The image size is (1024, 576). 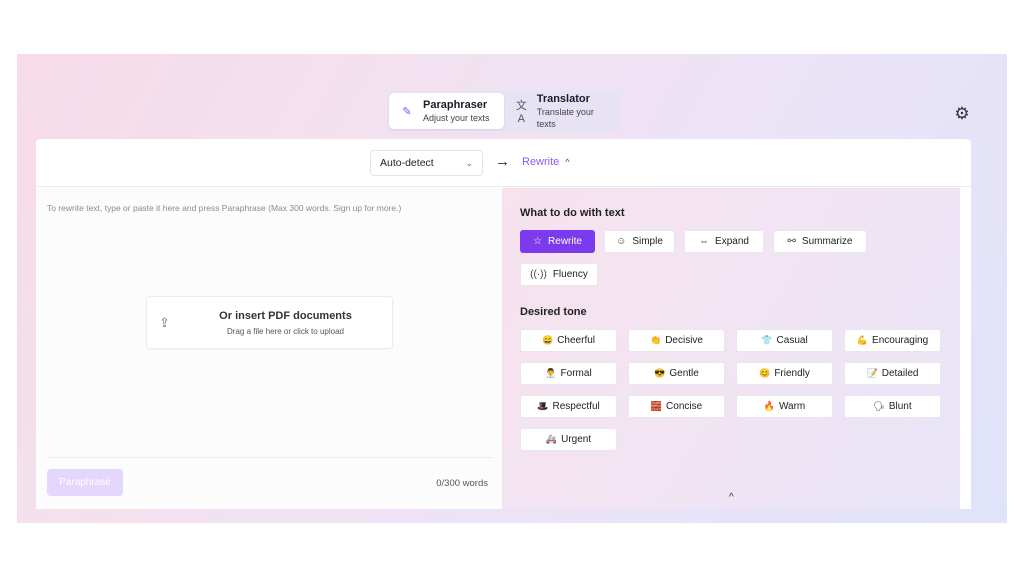 What do you see at coordinates (565, 241) in the screenshot?
I see `option-label: Rewrite` at bounding box center [565, 241].